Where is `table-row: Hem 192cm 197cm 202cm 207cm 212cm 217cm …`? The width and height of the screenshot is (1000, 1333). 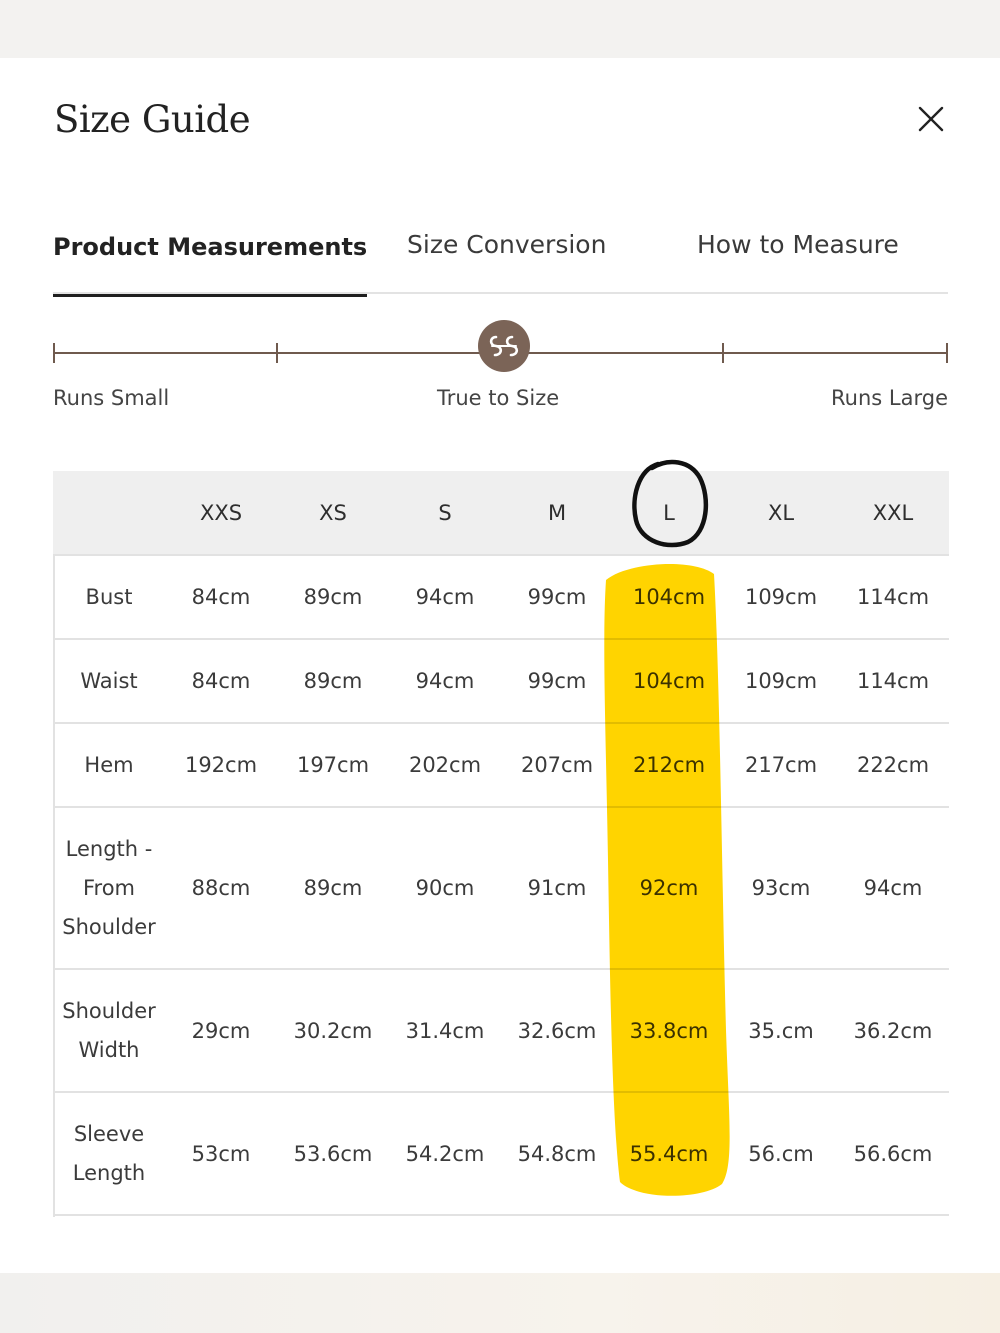
table-row: Hem 192cm 197cm 202cm 207cm 212cm 217cm … is located at coordinates (501, 765).